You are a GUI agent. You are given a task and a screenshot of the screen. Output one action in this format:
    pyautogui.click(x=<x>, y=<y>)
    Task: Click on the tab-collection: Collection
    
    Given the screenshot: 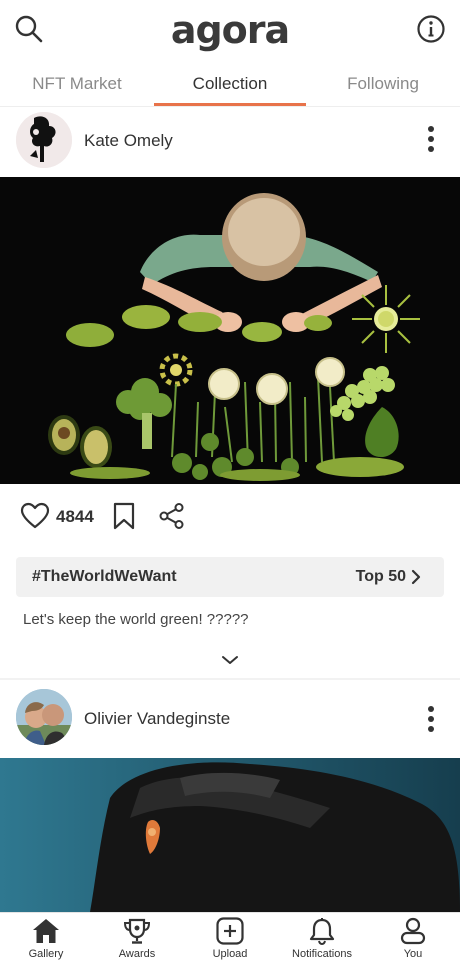 What is the action you would take?
    pyautogui.click(x=230, y=84)
    